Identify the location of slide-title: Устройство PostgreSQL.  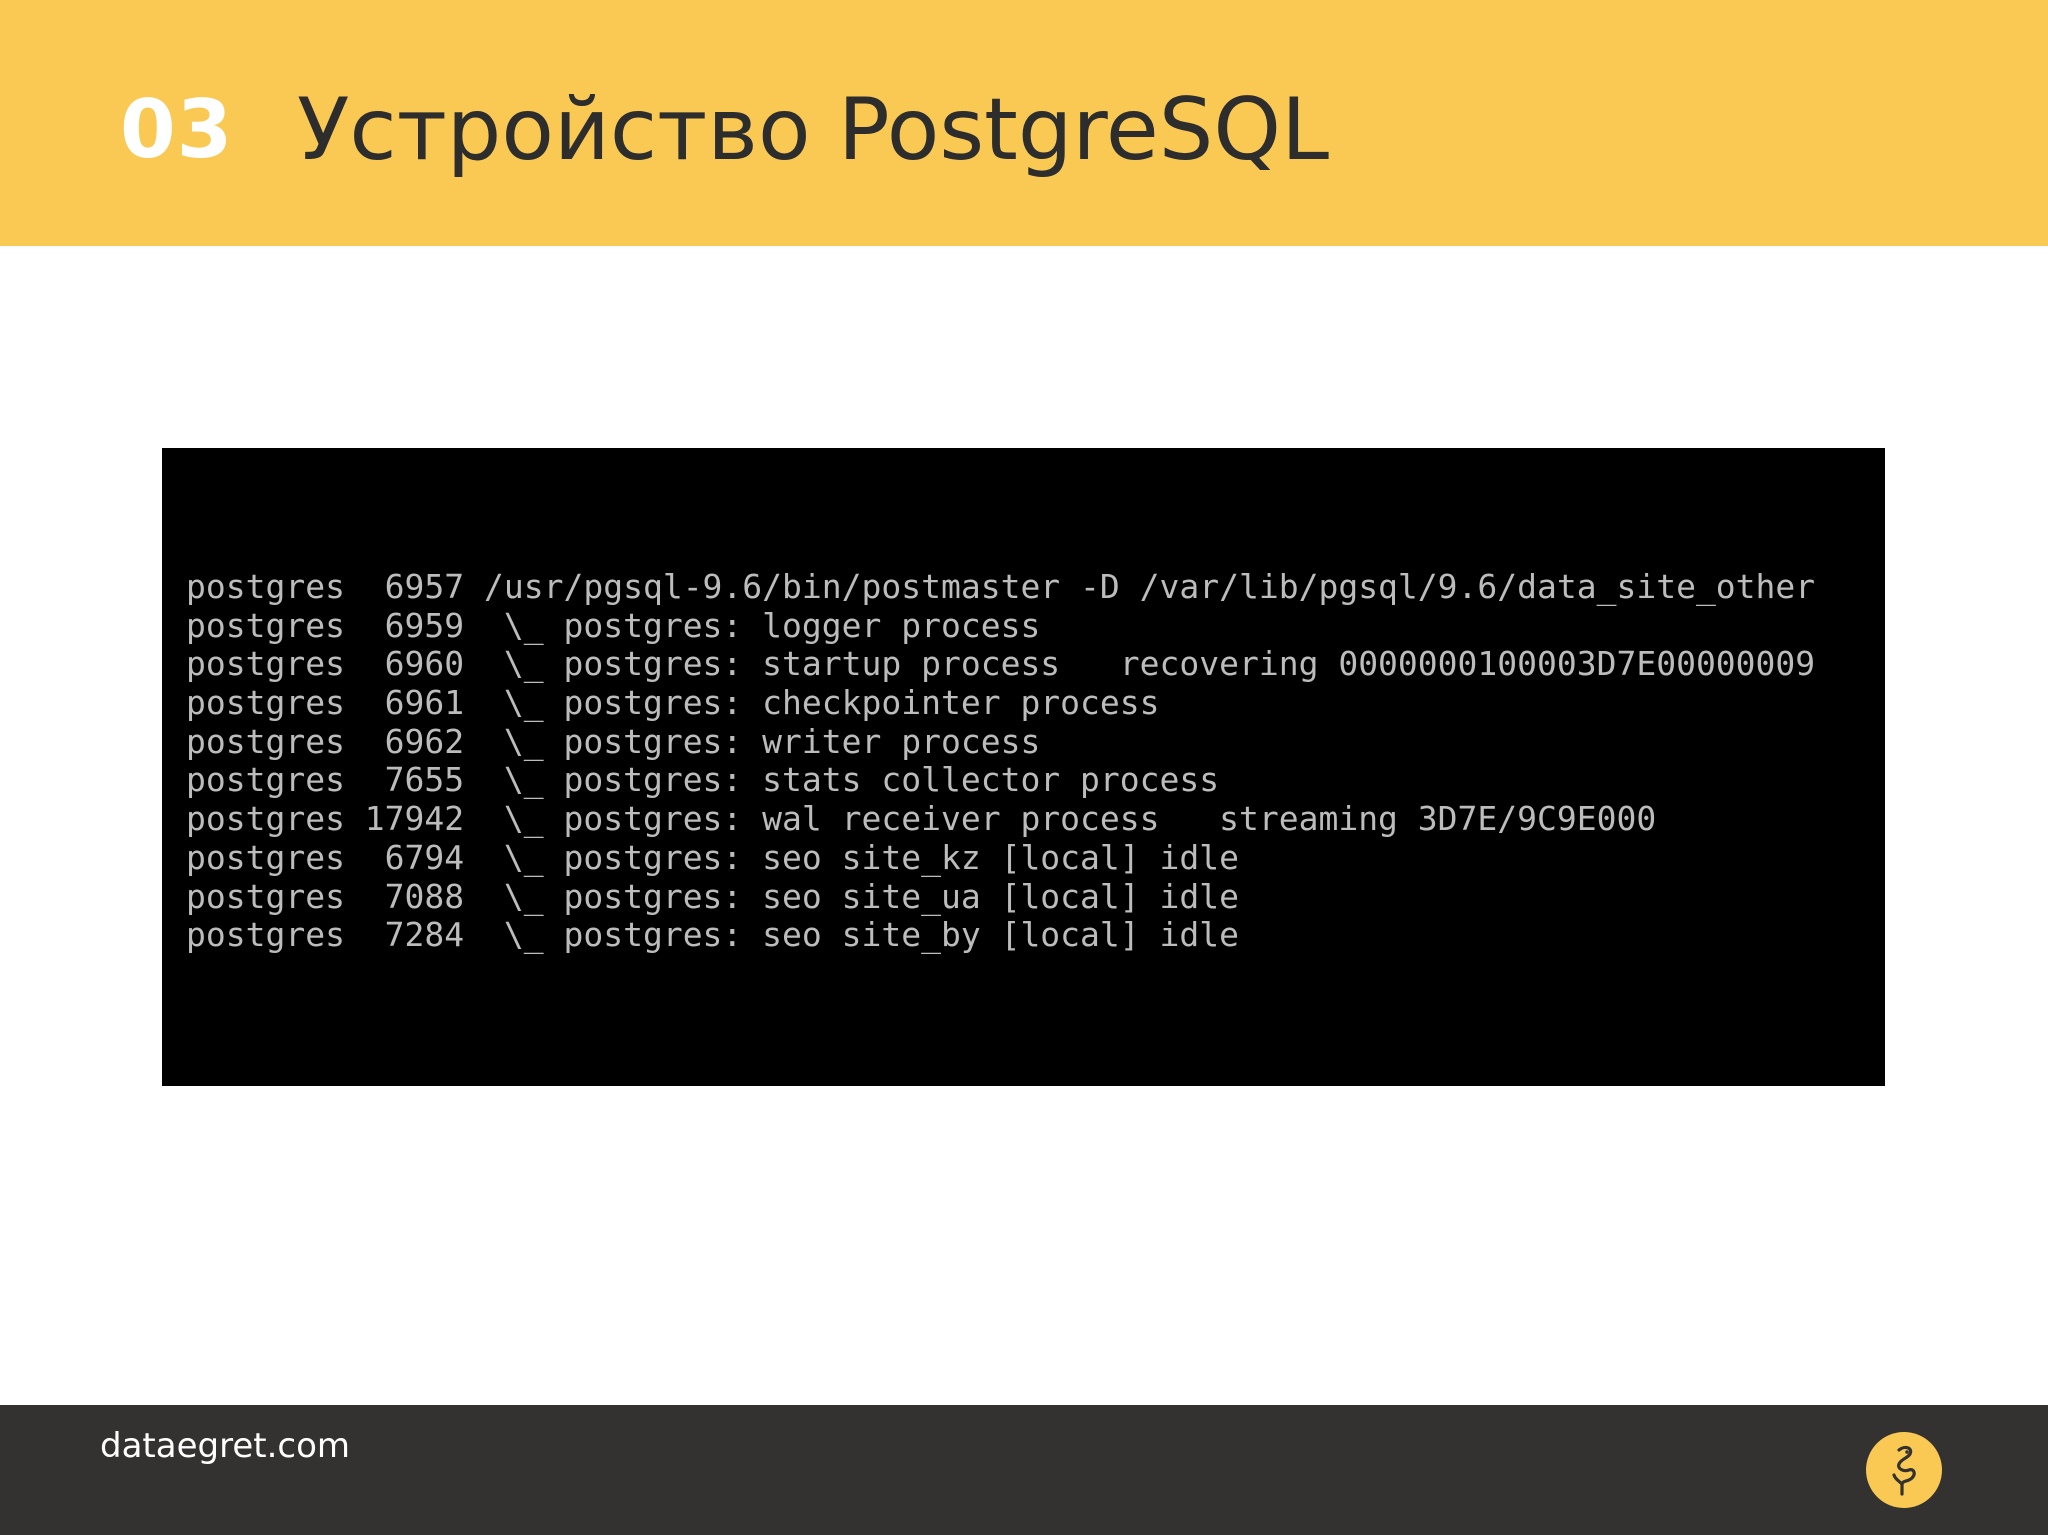
(813, 130).